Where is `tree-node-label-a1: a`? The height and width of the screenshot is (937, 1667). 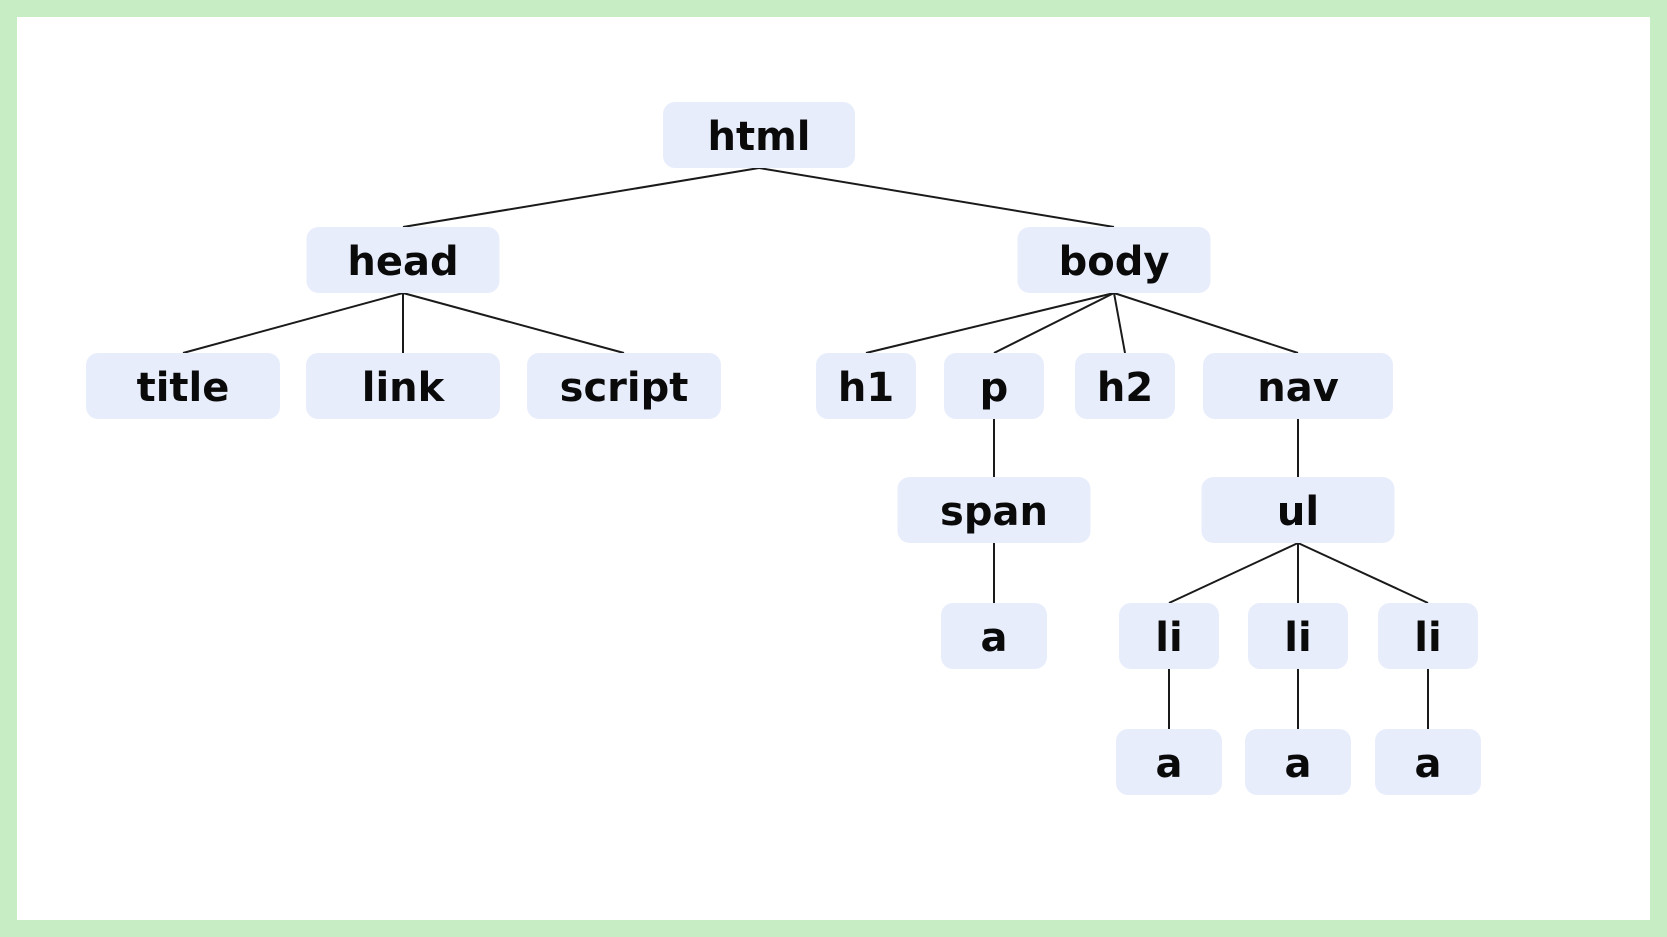
tree-node-label-a1: a is located at coordinates (994, 638).